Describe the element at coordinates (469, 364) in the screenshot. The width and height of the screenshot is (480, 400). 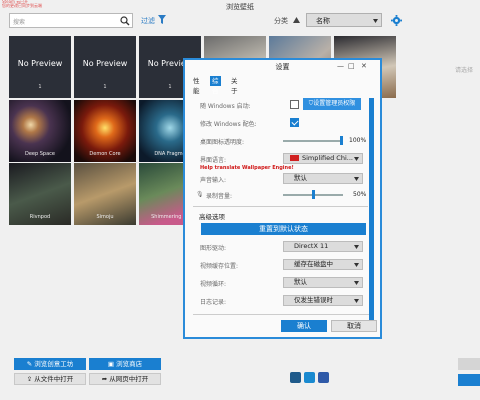
I see `edge-gray-button` at that location.